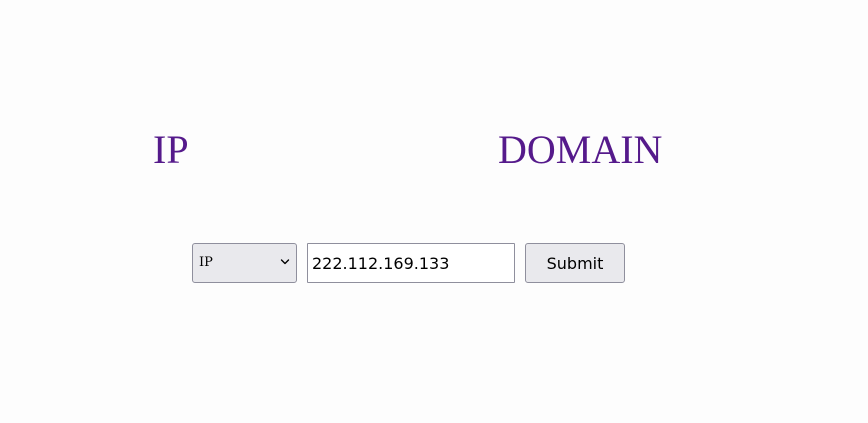  I want to click on chevron-down-icon, so click(285, 262).